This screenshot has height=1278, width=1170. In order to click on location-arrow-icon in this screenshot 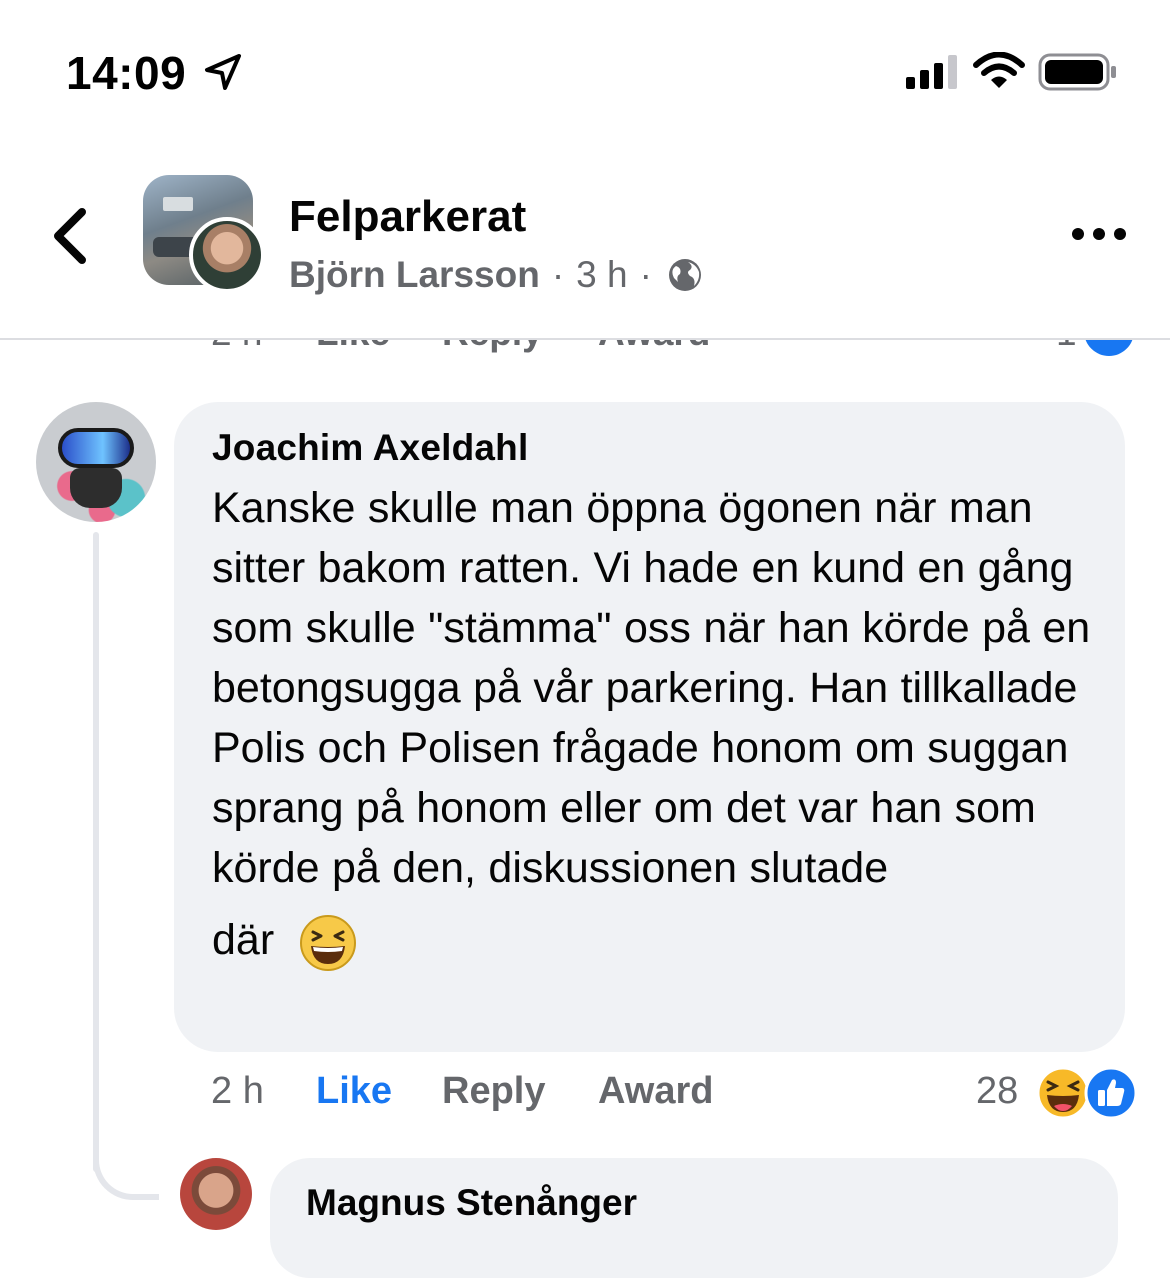, I will do `click(223, 72)`.